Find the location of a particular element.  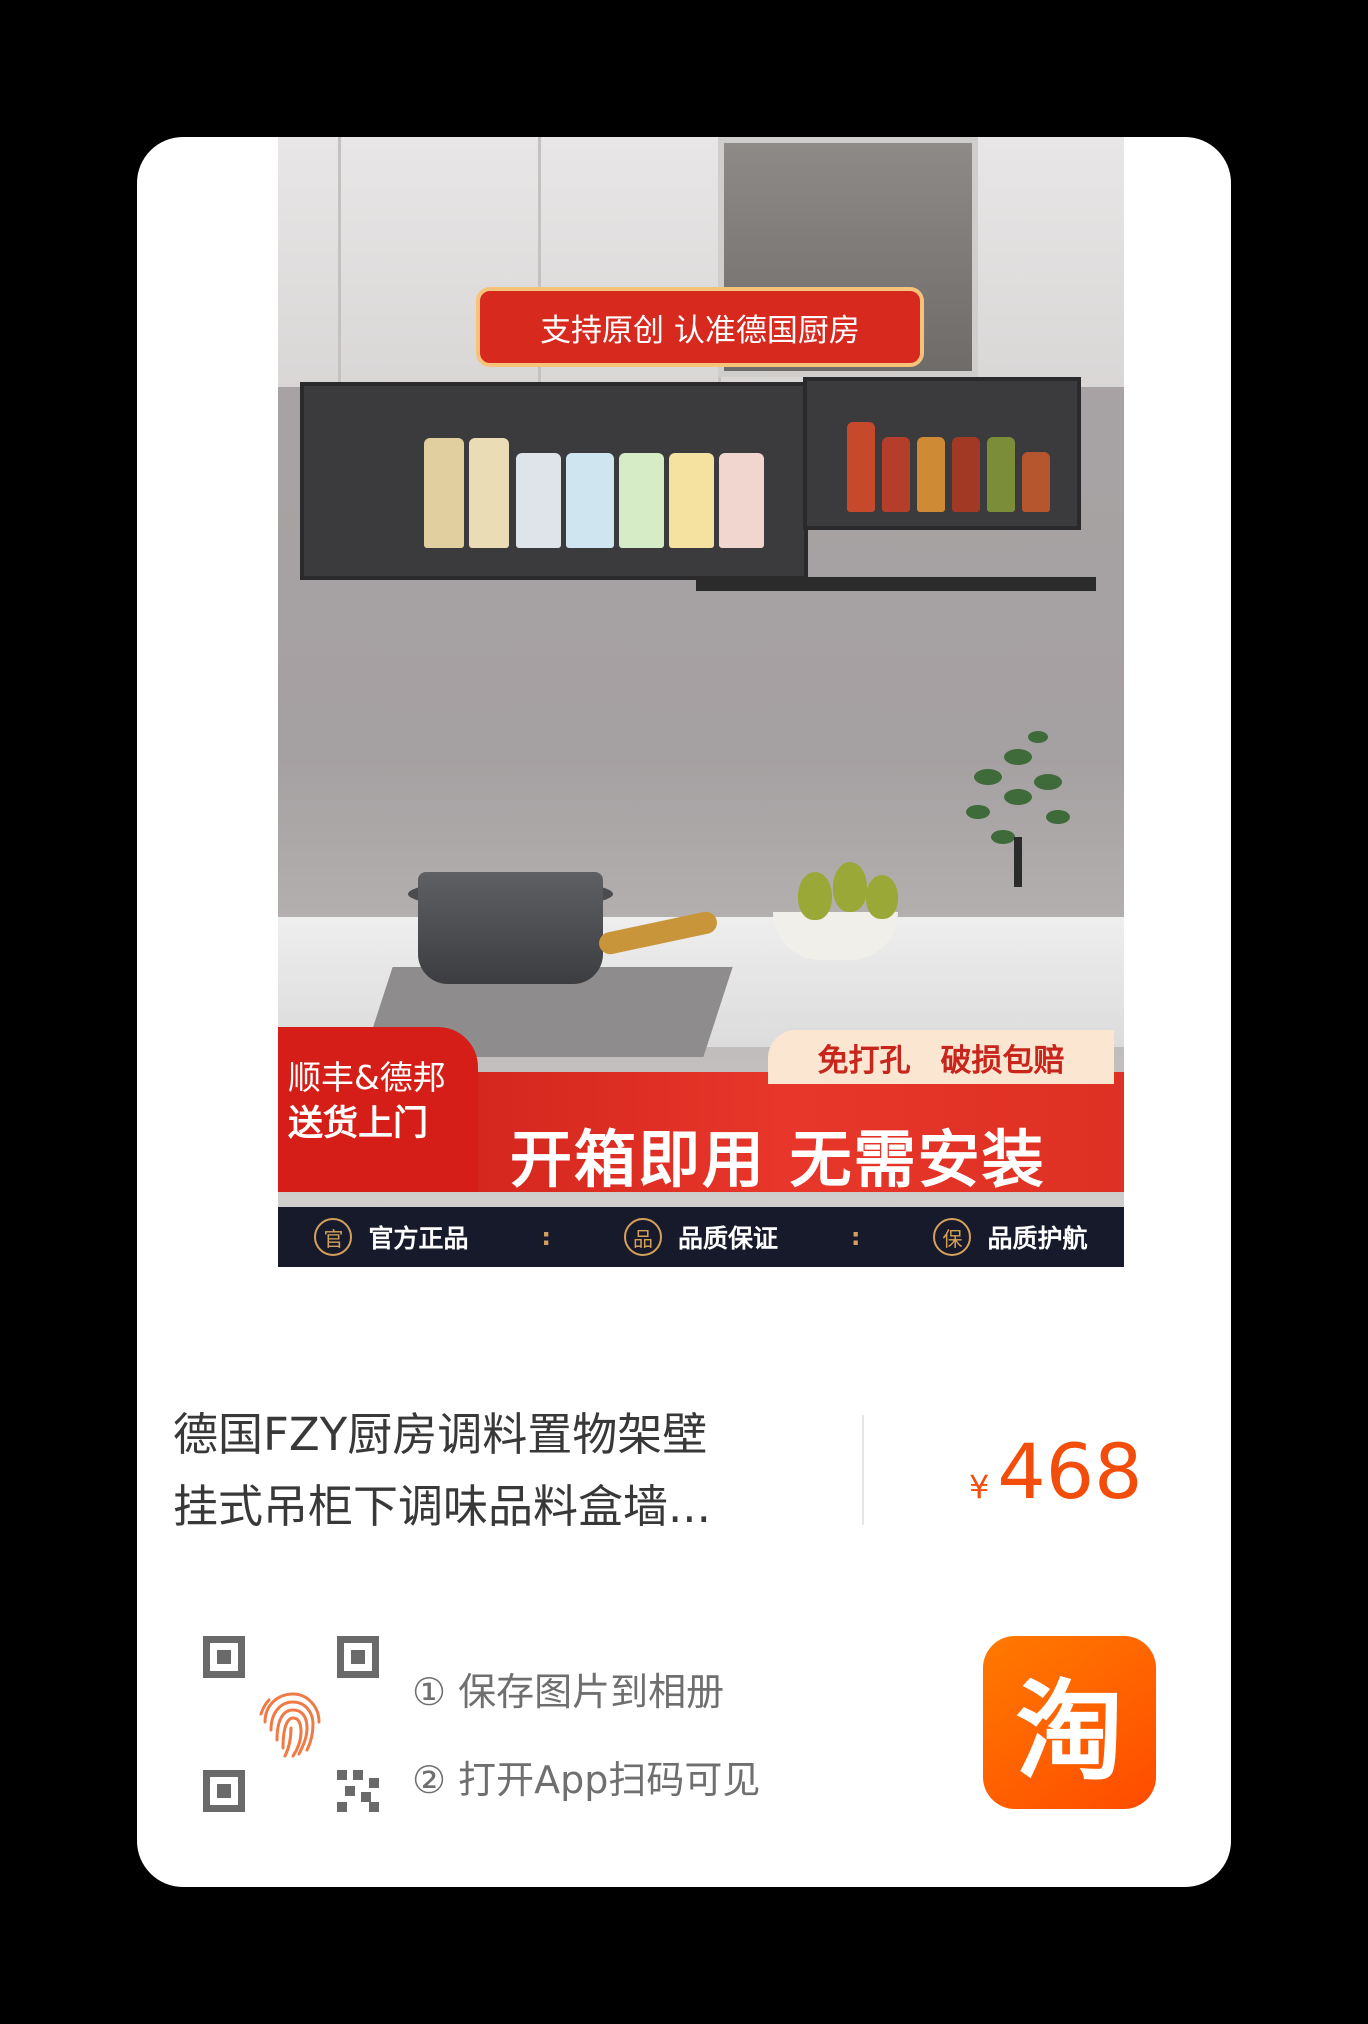

protection-seal-icon: 保 is located at coordinates (952, 1237).